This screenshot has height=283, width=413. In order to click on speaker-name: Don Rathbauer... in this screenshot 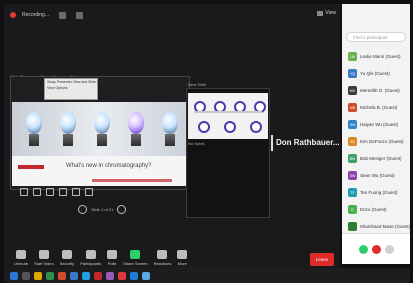, I will do `click(308, 142)`.